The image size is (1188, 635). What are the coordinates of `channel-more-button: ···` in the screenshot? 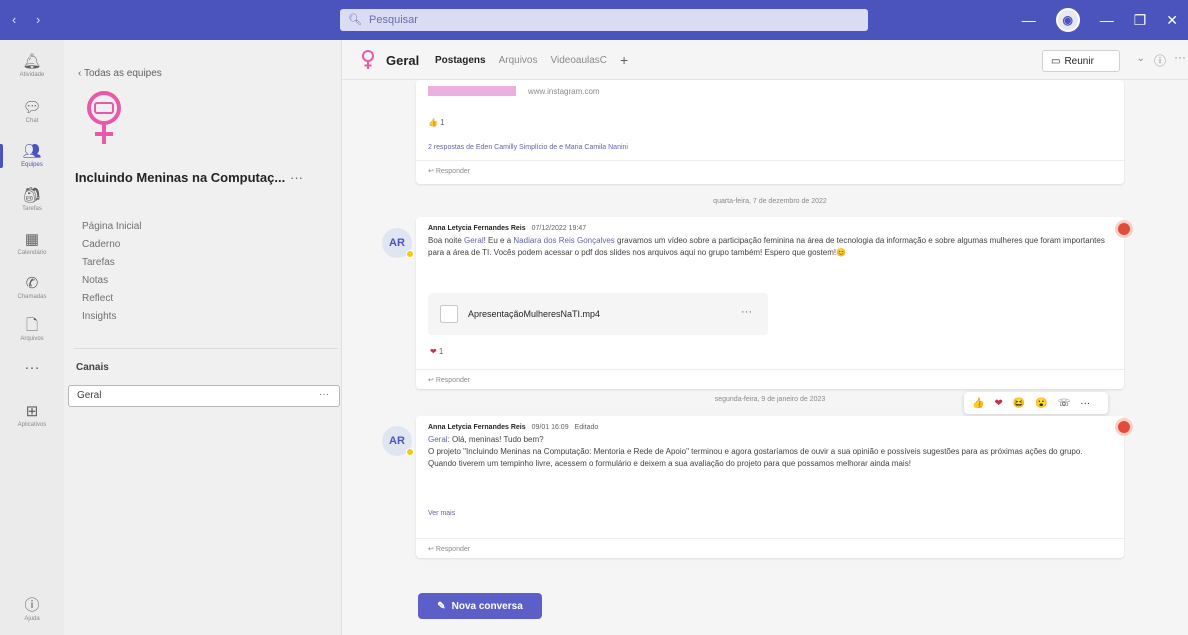 It's located at (324, 394).